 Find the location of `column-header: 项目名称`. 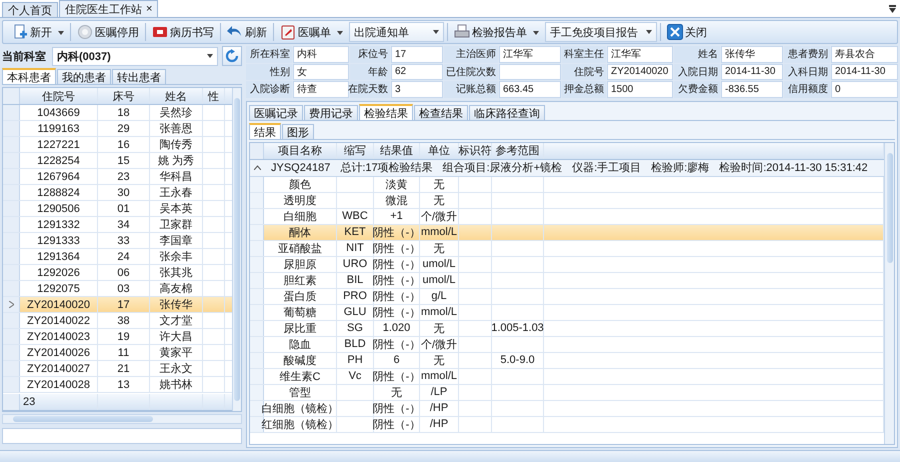

column-header: 项目名称 is located at coordinates (300, 150).